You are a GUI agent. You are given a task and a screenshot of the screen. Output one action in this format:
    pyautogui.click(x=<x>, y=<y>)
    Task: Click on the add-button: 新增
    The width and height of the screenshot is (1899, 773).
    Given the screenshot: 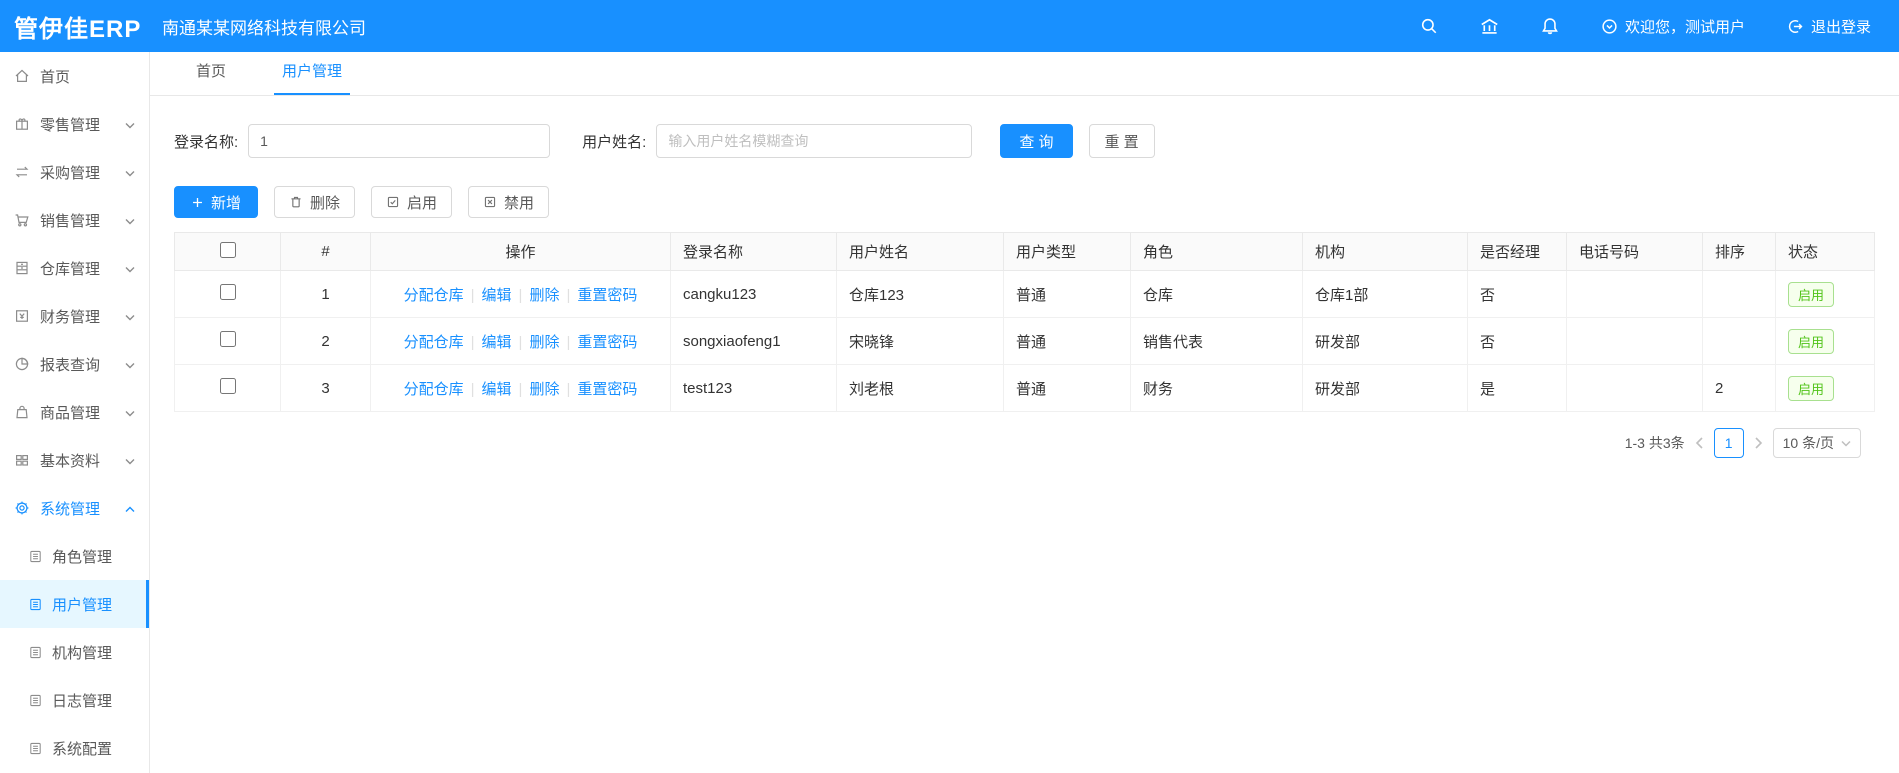 What is the action you would take?
    pyautogui.click(x=216, y=202)
    